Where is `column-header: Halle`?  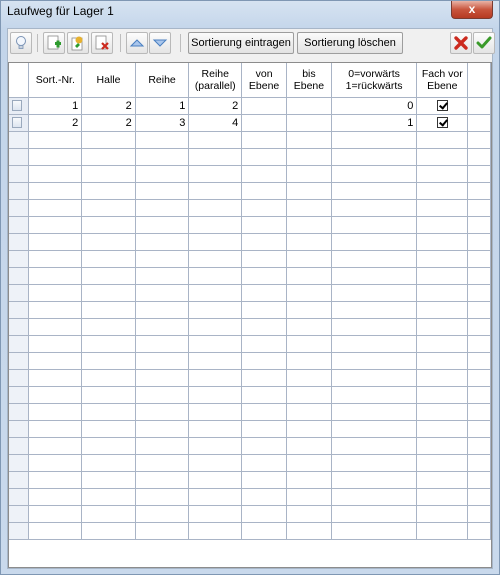
column-header: Halle is located at coordinates (108, 80).